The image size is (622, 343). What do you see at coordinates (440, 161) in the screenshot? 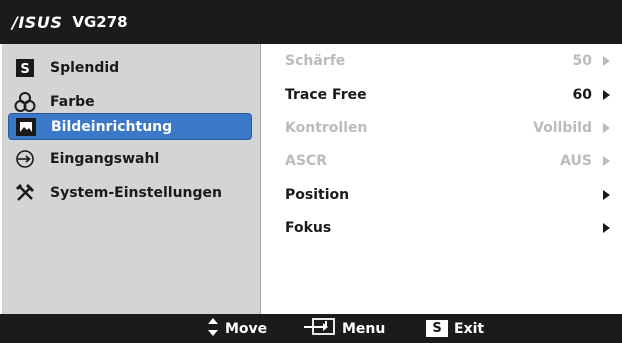
I see `setting-row-ascr: ASCR AUS` at bounding box center [440, 161].